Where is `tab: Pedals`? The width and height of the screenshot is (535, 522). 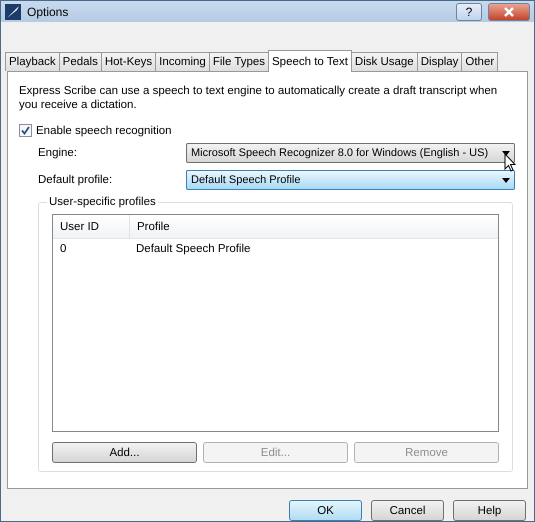
tab: Pedals is located at coordinates (80, 62).